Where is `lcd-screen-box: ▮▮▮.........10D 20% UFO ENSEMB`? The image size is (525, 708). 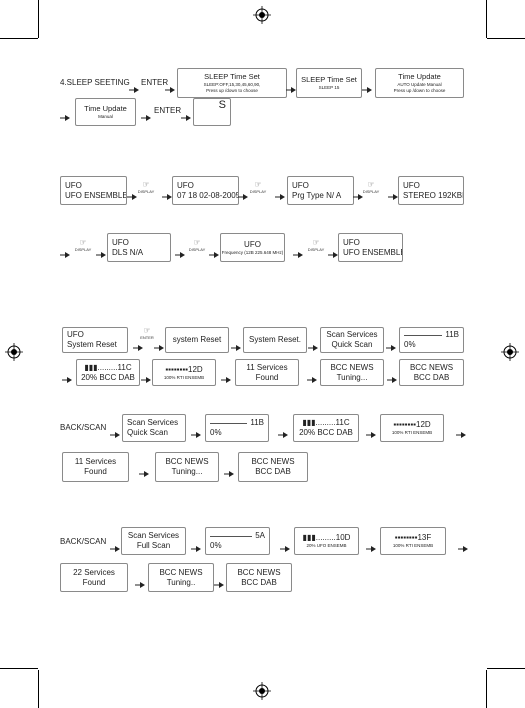 lcd-screen-box: ▮▮▮.........10D 20% UFO ENSEMB is located at coordinates (326, 541).